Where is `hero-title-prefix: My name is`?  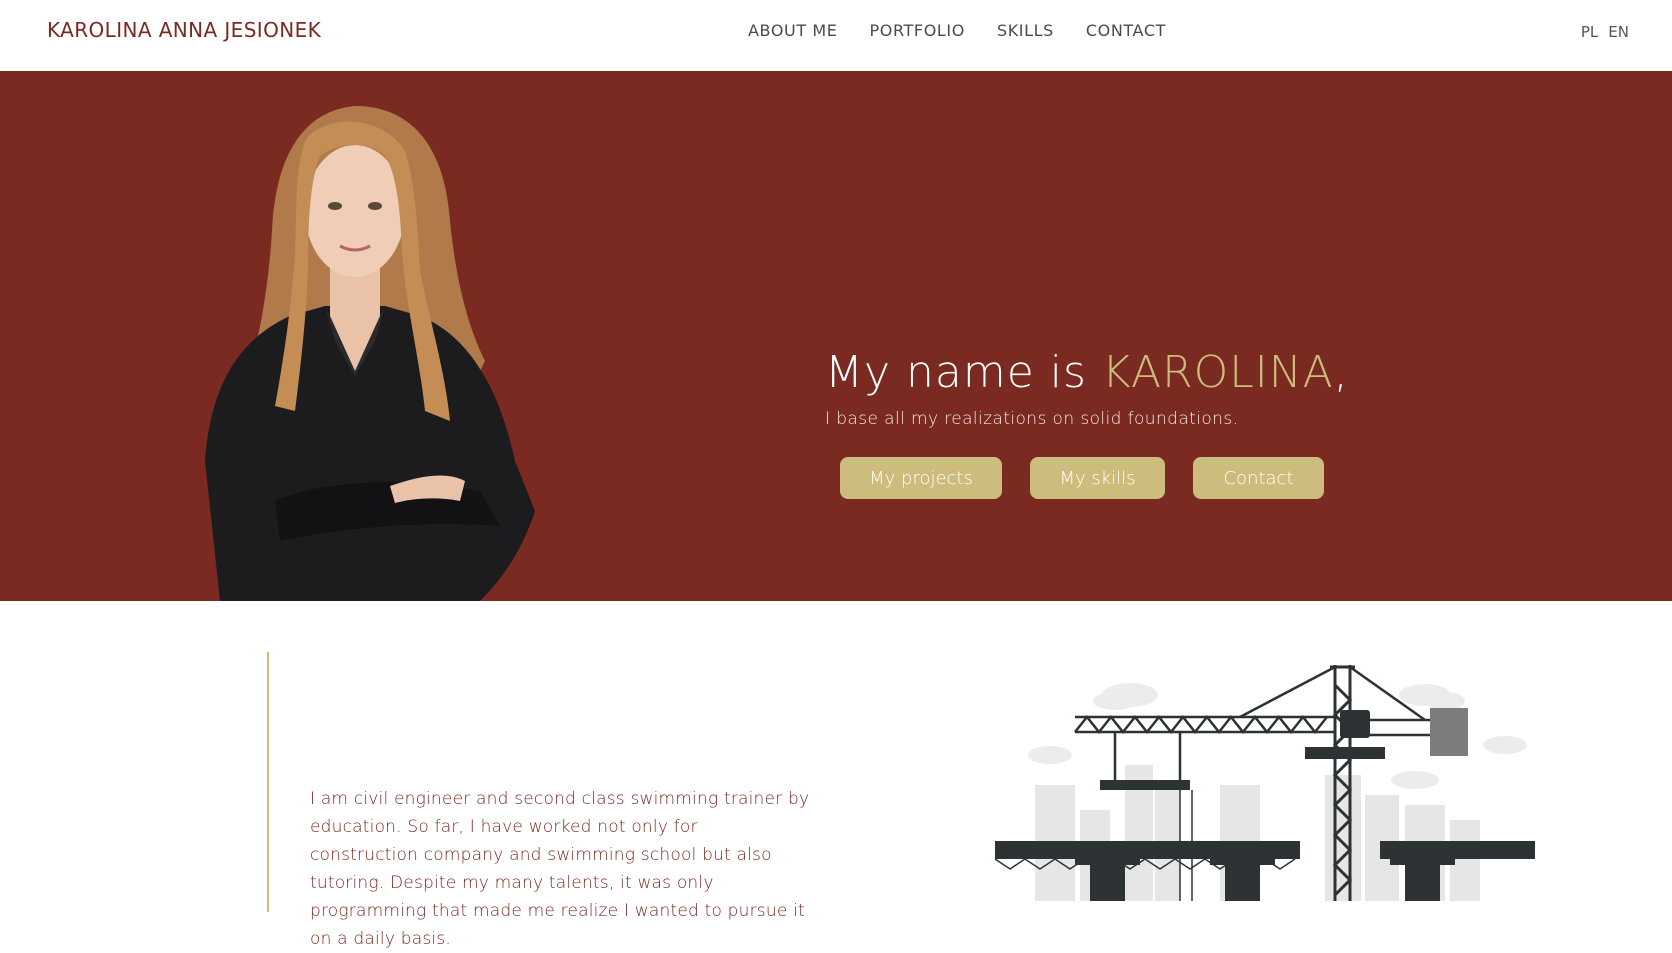
hero-title-prefix: My name is is located at coordinates (963, 372).